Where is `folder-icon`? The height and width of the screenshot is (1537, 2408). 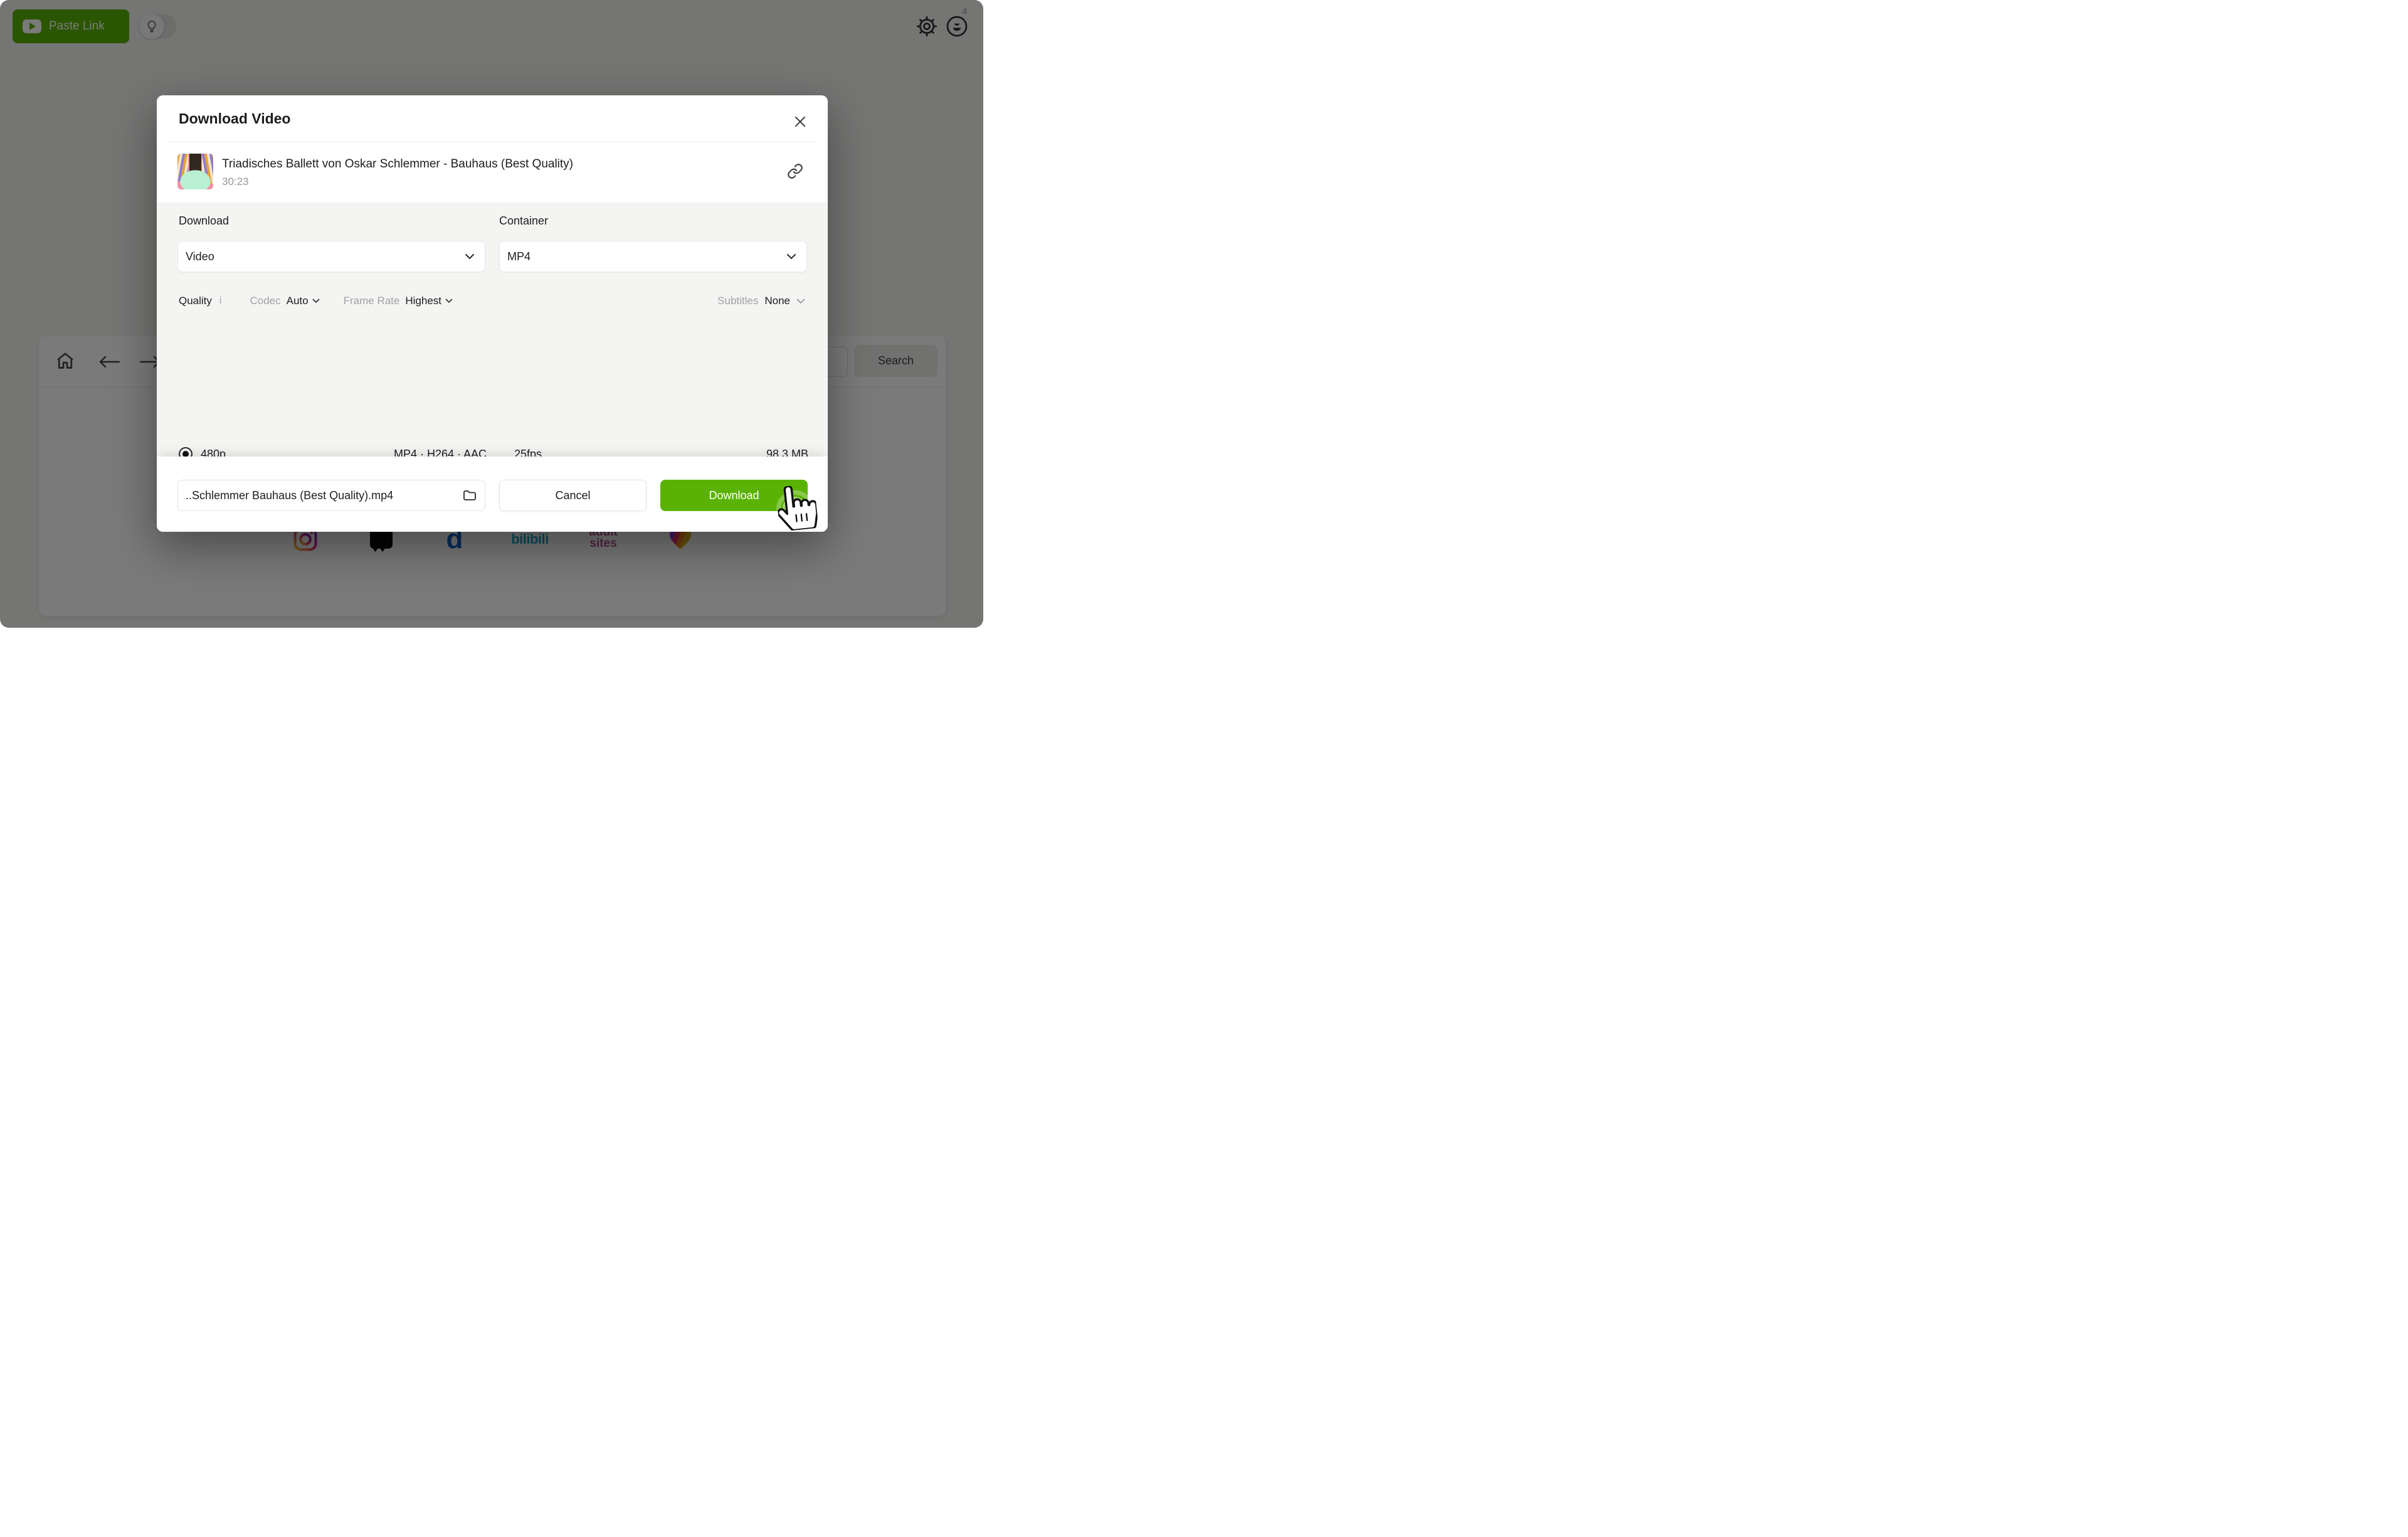
folder-icon is located at coordinates (469, 496).